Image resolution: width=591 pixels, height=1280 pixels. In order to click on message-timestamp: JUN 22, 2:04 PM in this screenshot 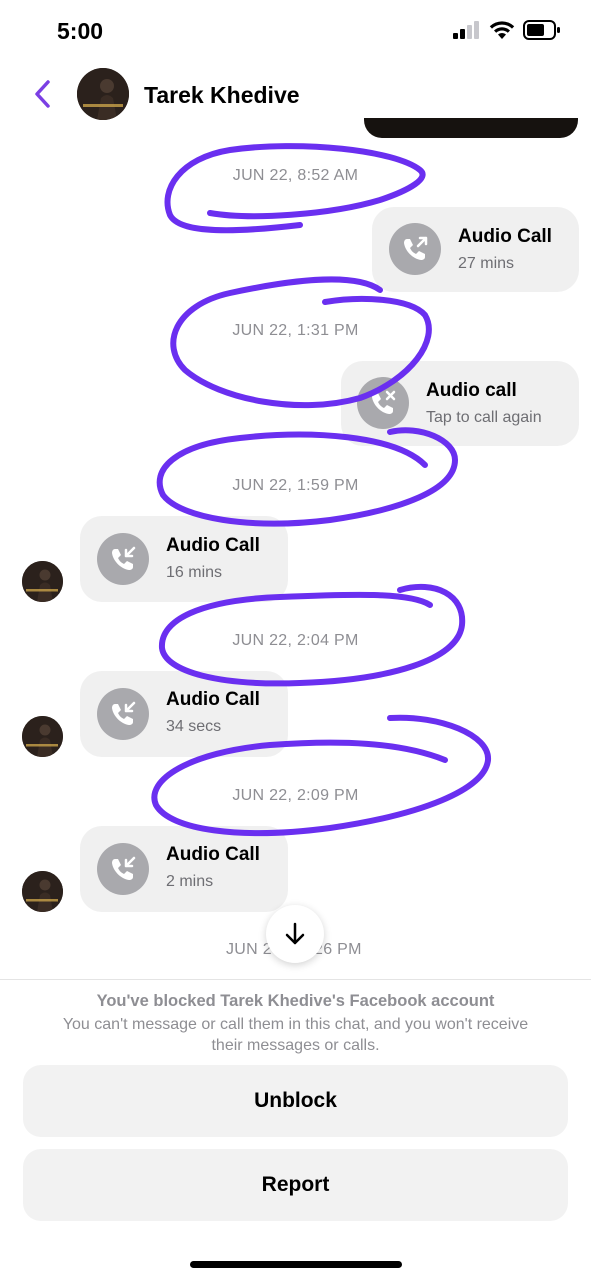, I will do `click(295, 640)`.